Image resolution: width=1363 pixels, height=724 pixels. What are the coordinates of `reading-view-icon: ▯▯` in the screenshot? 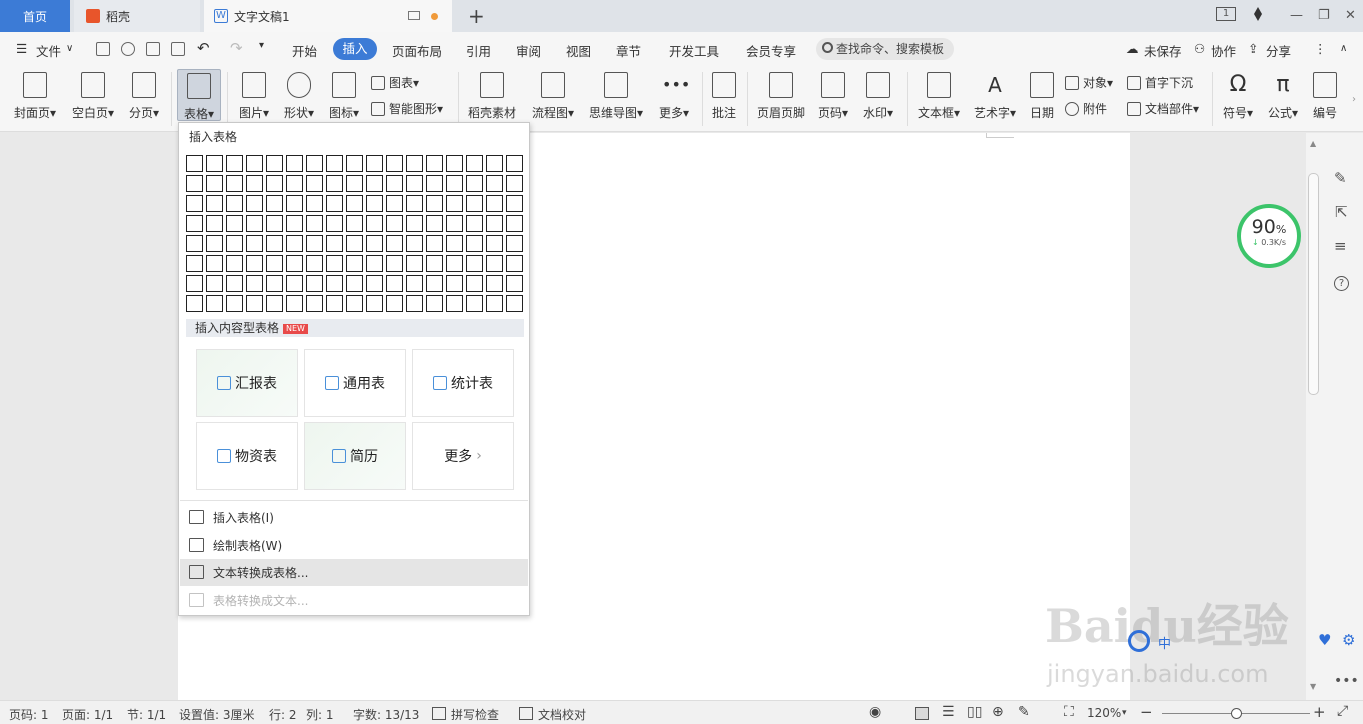 It's located at (974, 712).